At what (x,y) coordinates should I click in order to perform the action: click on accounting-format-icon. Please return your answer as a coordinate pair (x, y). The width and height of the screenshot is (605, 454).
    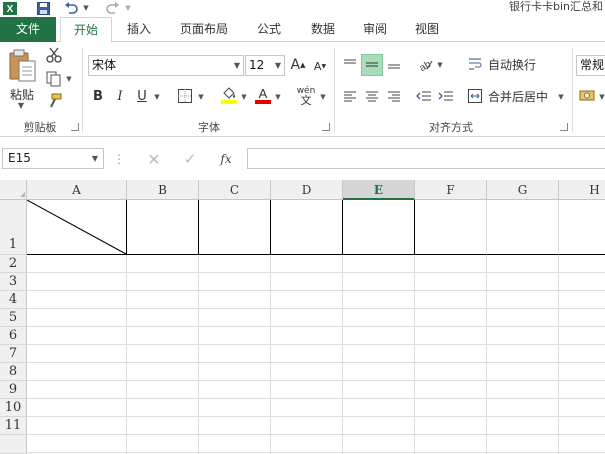
    Looking at the image, I should click on (588, 96).